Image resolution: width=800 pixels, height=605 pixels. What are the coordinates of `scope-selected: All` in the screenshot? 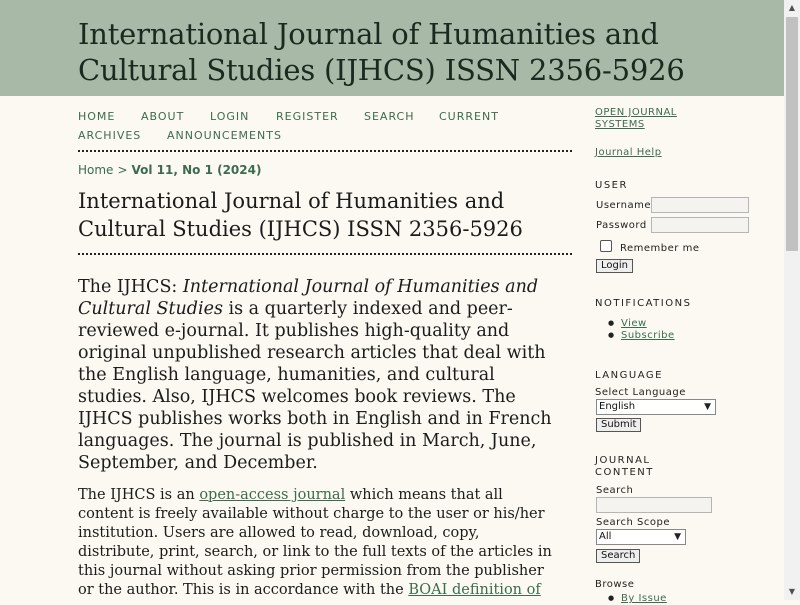 It's located at (605, 536).